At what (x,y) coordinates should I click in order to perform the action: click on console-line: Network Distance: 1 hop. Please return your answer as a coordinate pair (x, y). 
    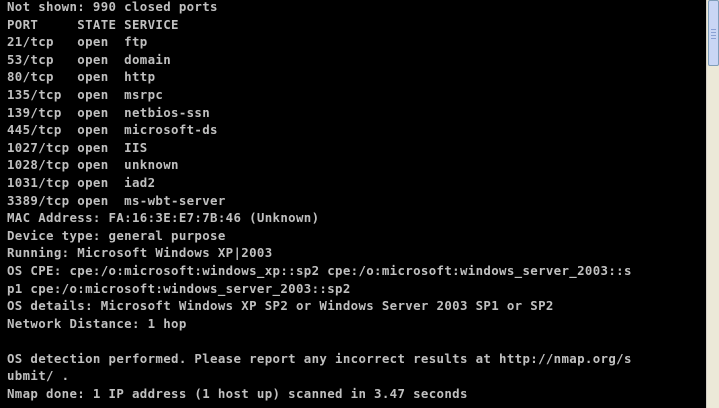
    Looking at the image, I should click on (97, 323).